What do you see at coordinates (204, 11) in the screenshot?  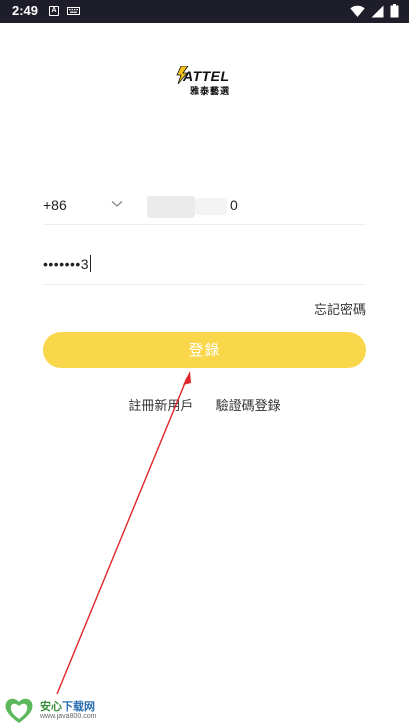 I see `status-bar: 2:49 A` at bounding box center [204, 11].